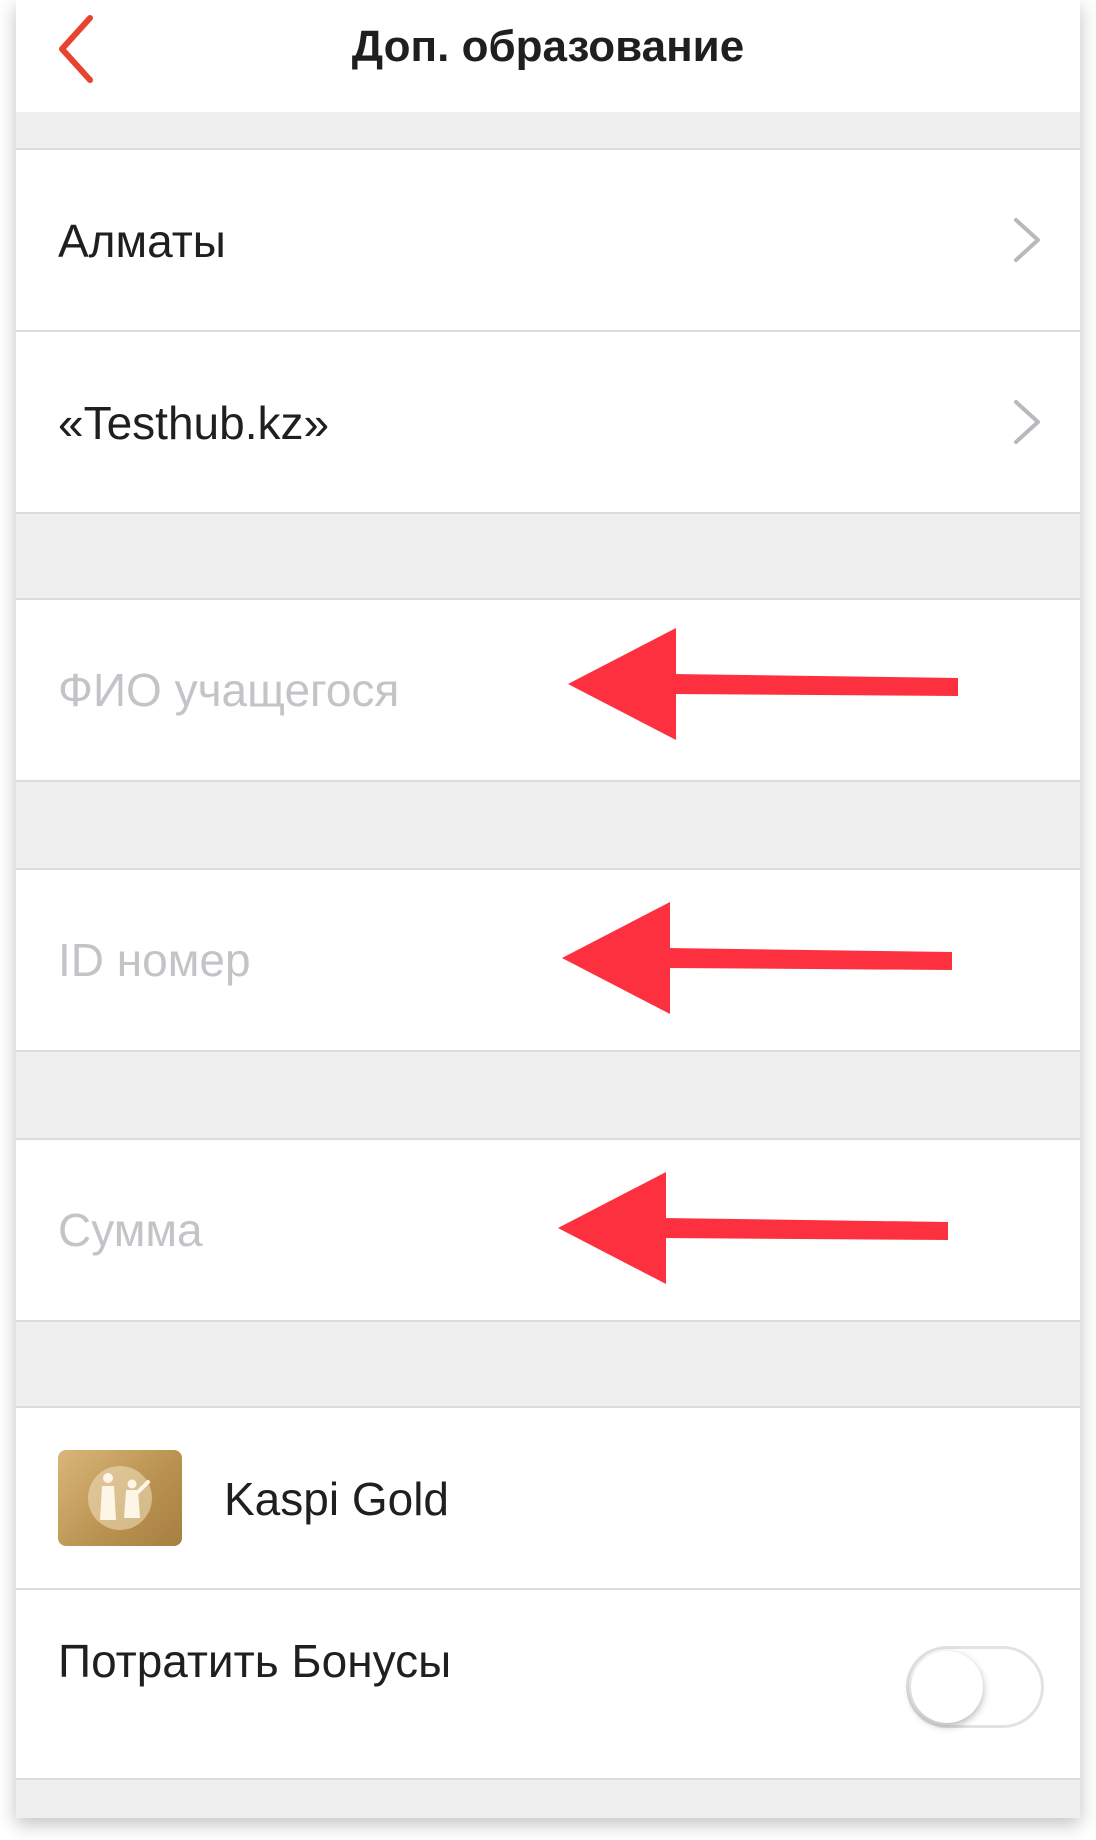  I want to click on payment-method-row: Kaspi Gold, so click(548, 1498).